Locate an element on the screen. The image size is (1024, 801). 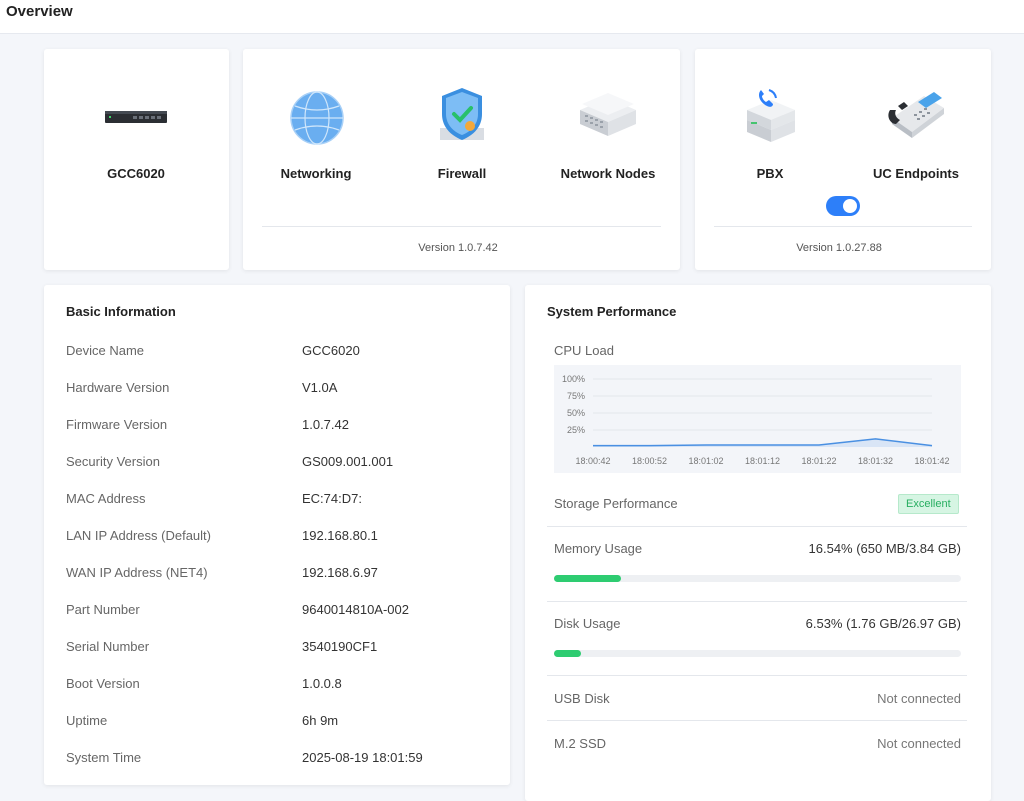
x-tick-label: 18:00:42 is located at coordinates (592, 461).